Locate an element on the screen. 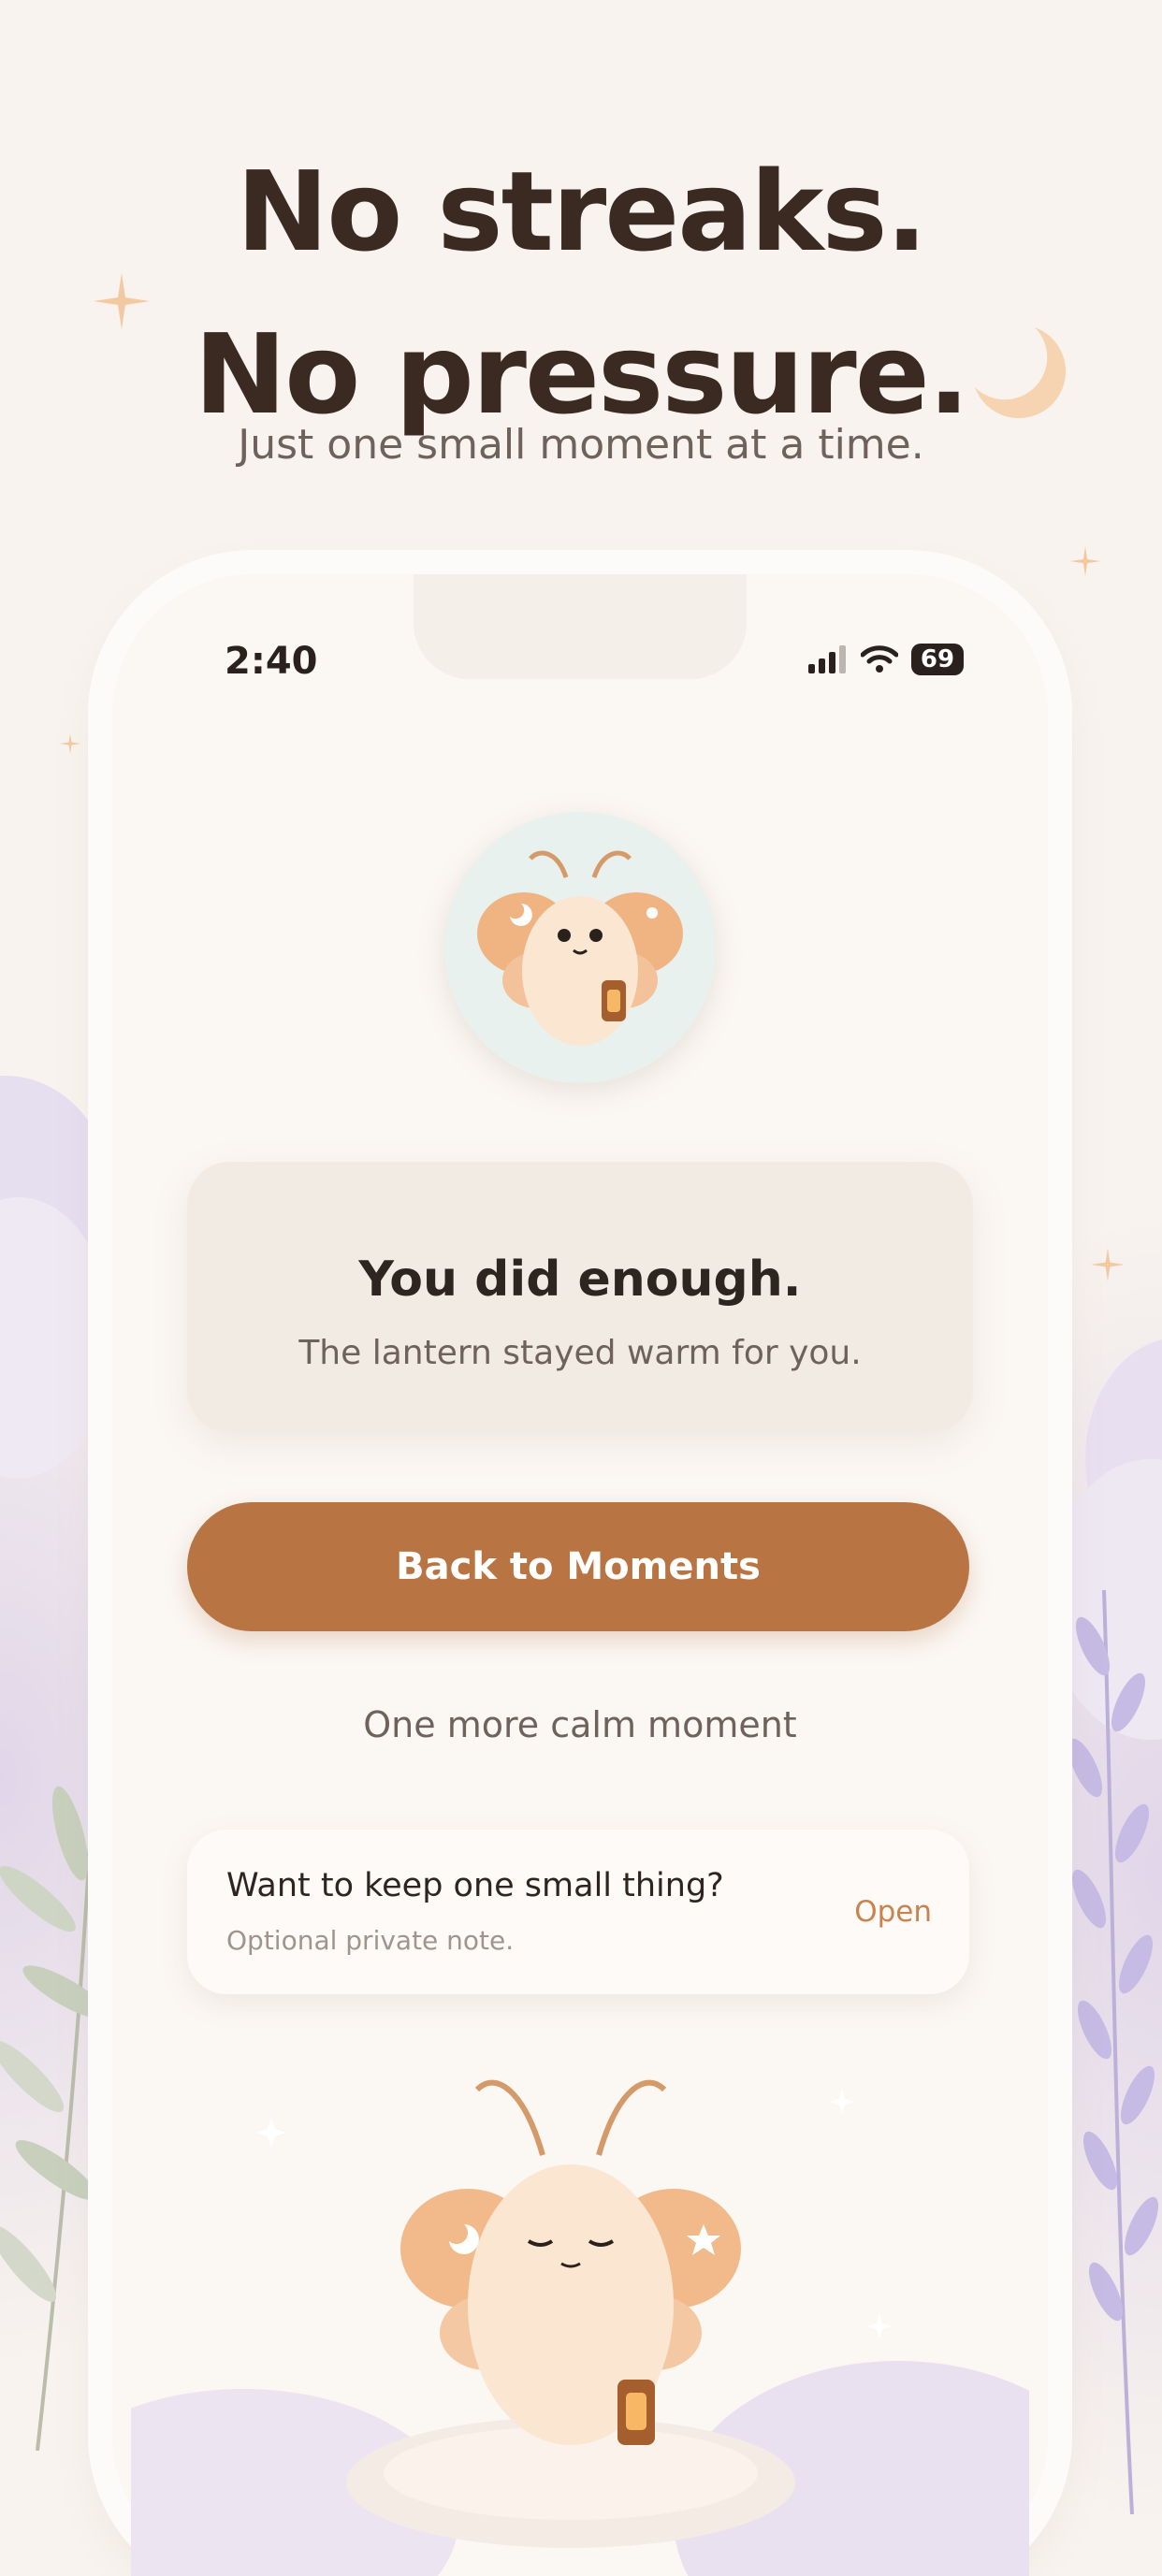 This screenshot has height=2576, width=1162. moth-mascot is located at coordinates (580, 948).